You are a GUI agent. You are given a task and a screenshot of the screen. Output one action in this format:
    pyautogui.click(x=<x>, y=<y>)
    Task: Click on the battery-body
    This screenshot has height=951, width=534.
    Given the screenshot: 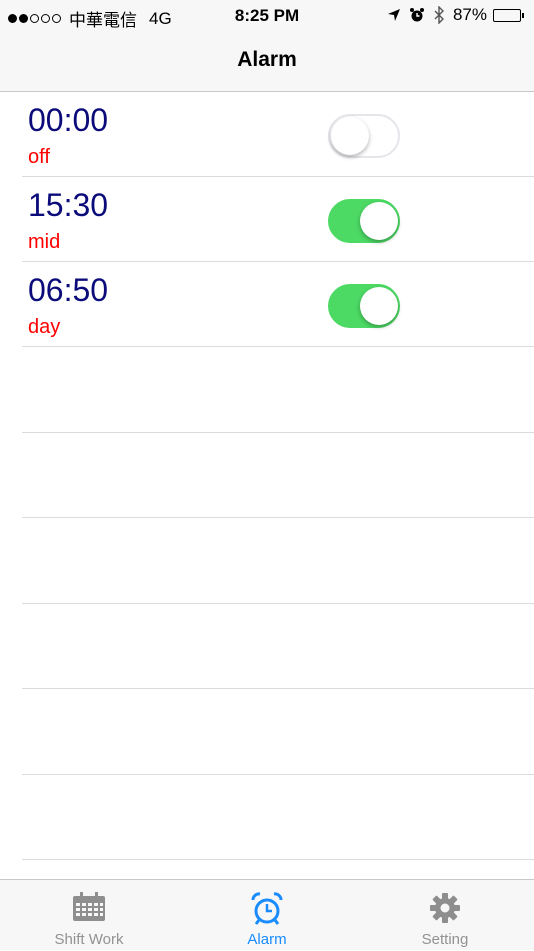 What is the action you would take?
    pyautogui.click(x=507, y=15)
    